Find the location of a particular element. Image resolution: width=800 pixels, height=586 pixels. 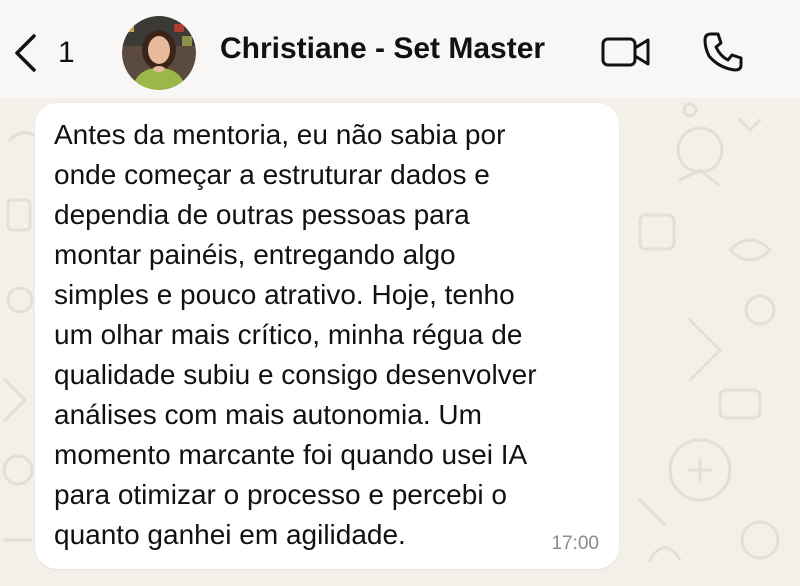

voice-call-button is located at coordinates (723, 54).